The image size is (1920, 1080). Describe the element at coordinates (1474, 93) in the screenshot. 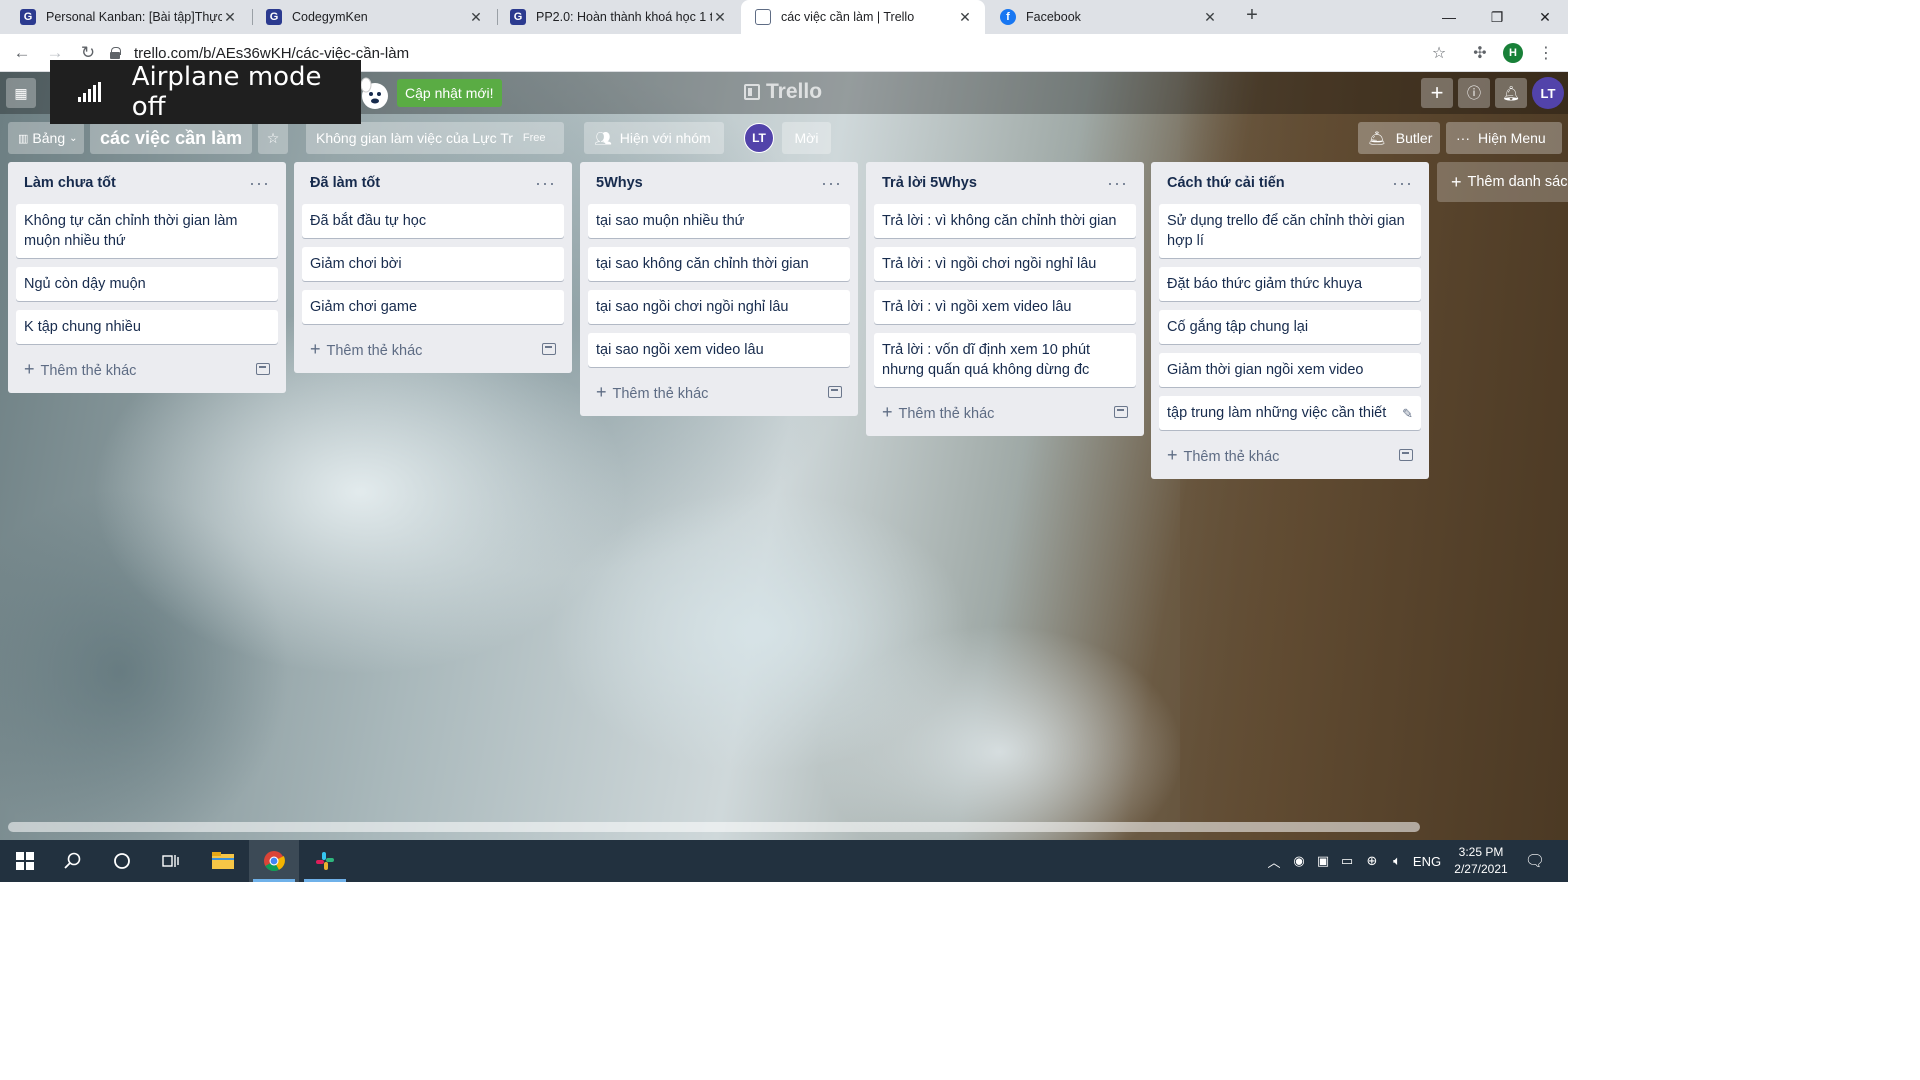

I see `info-icon: ⓘ` at that location.